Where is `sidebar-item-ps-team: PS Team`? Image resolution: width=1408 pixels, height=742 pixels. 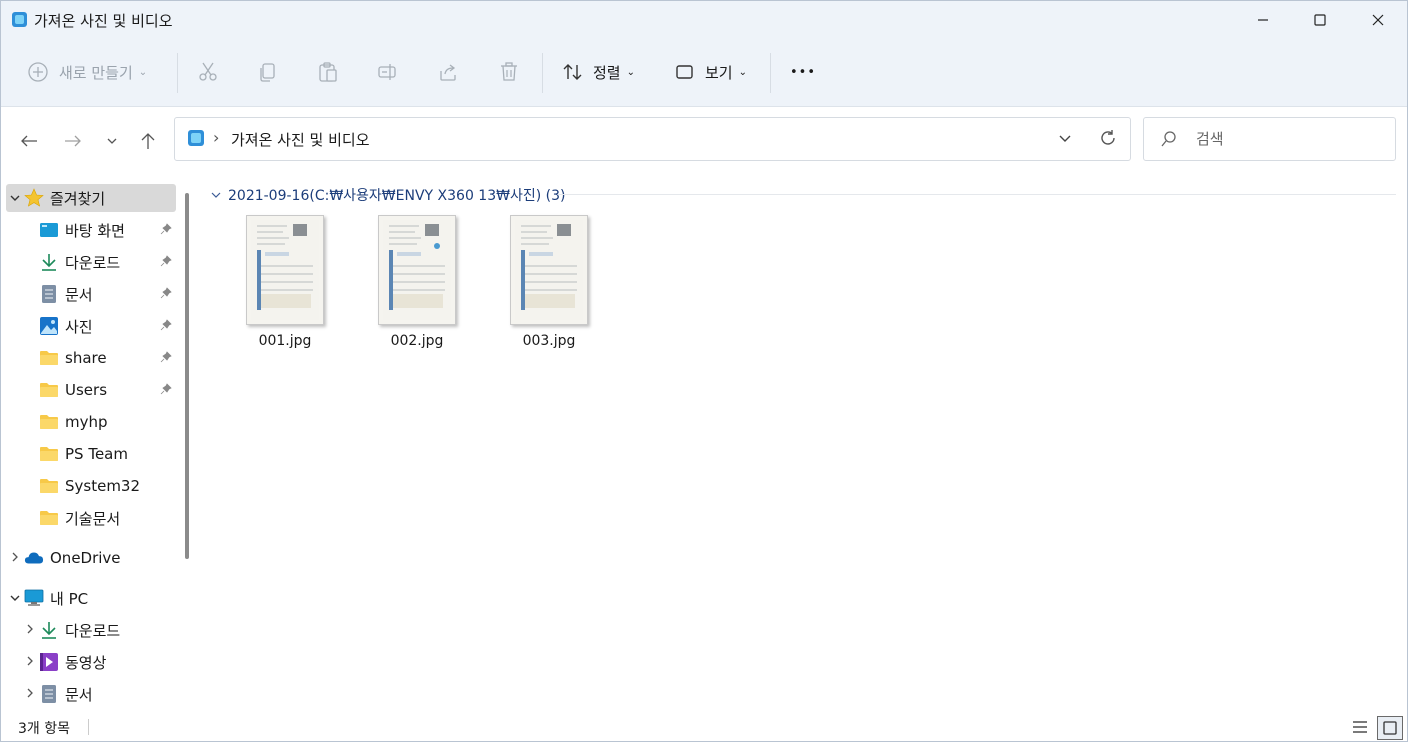
sidebar-item-ps-team: PS Team is located at coordinates (107, 454).